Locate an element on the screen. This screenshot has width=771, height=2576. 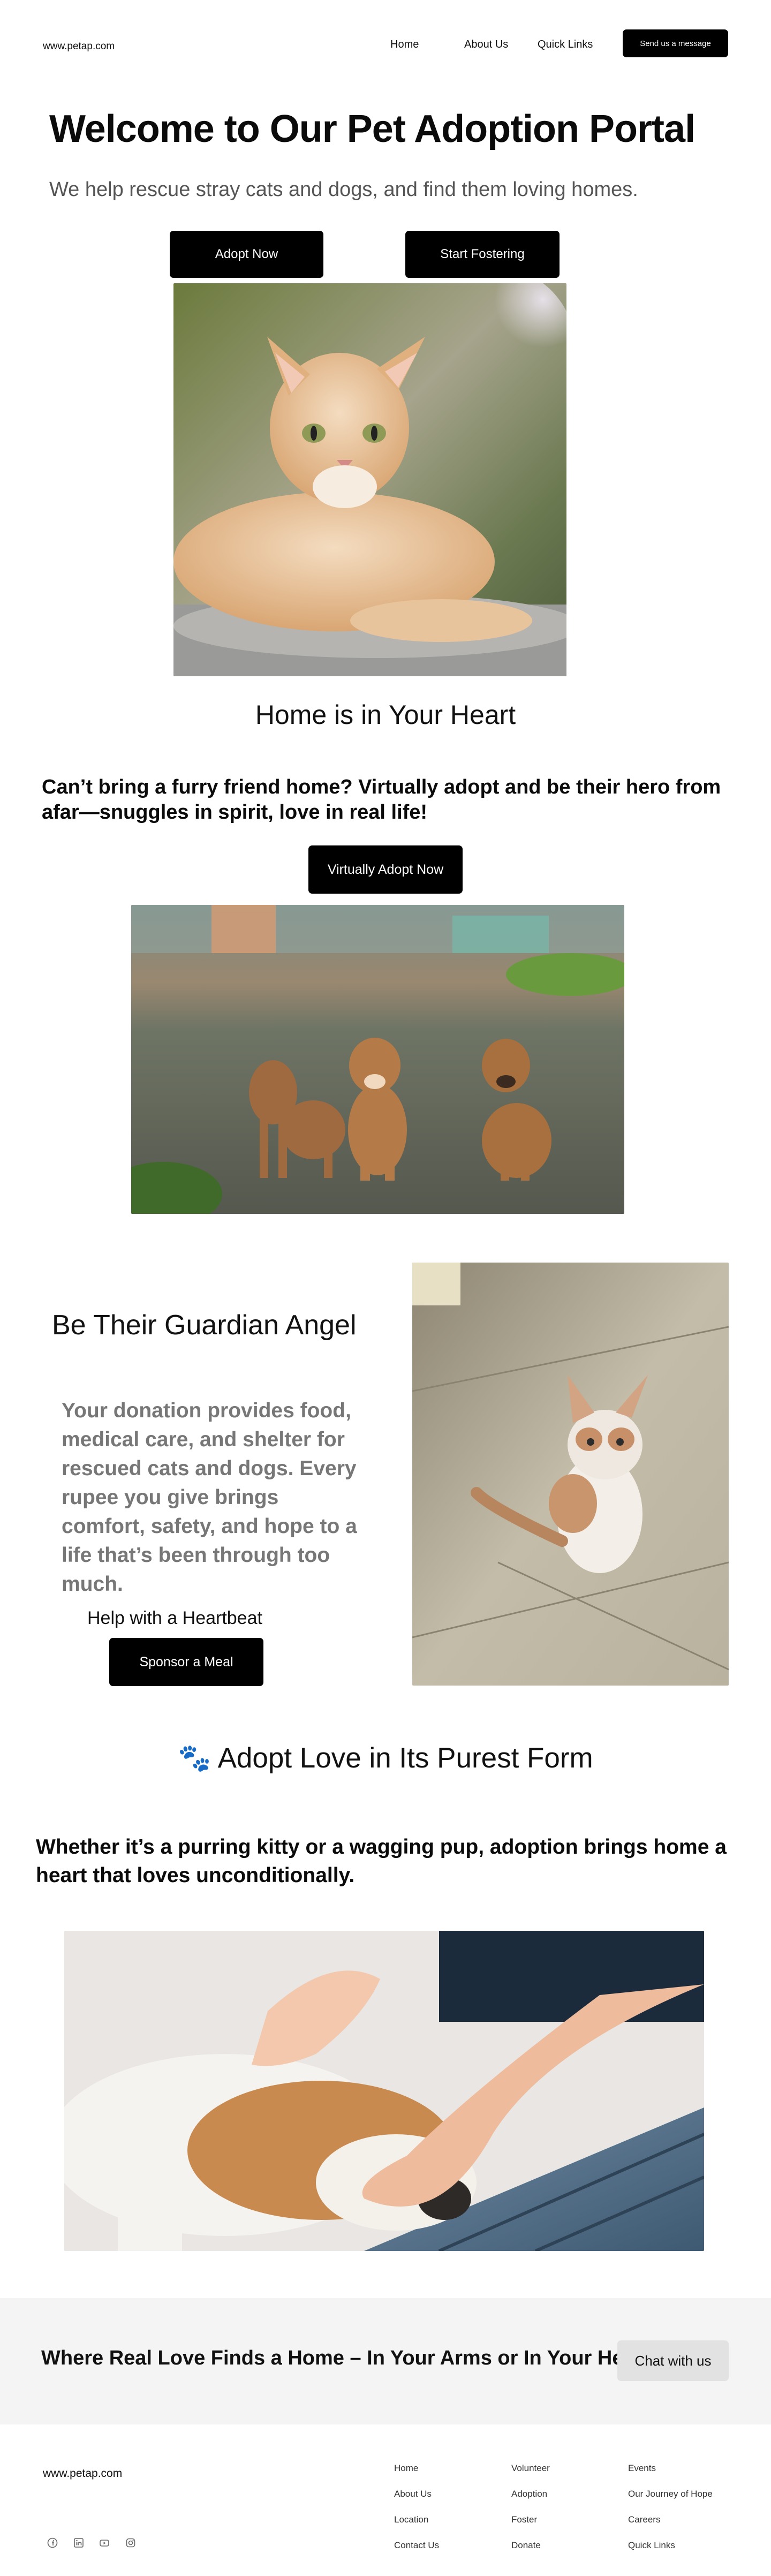
dog-hands-photo is located at coordinates (384, 2091).